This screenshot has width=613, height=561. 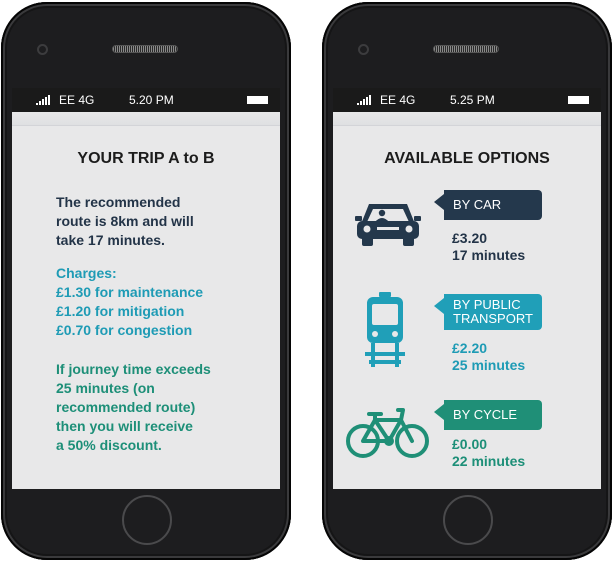 I want to click on charge-item: £1.30 for maintenance, so click(x=130, y=292).